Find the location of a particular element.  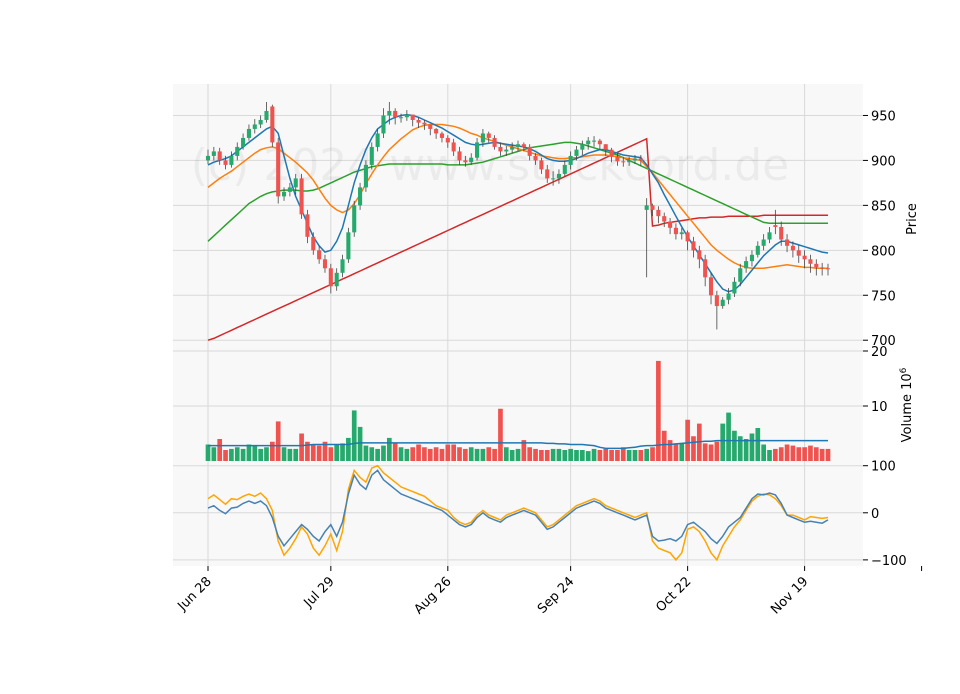

price-tick-label: 850 is located at coordinates (883, 206).